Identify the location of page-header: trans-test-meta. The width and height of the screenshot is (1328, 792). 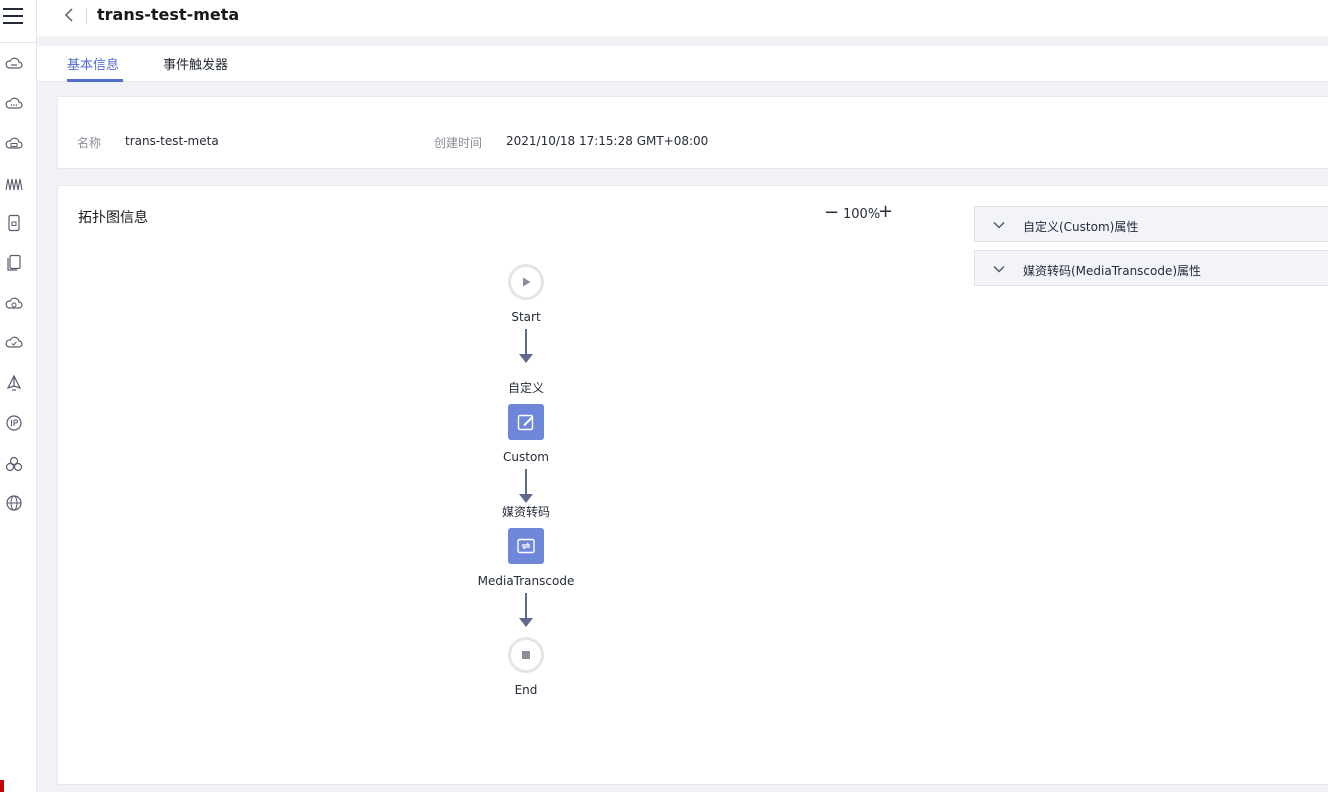
(682, 18).